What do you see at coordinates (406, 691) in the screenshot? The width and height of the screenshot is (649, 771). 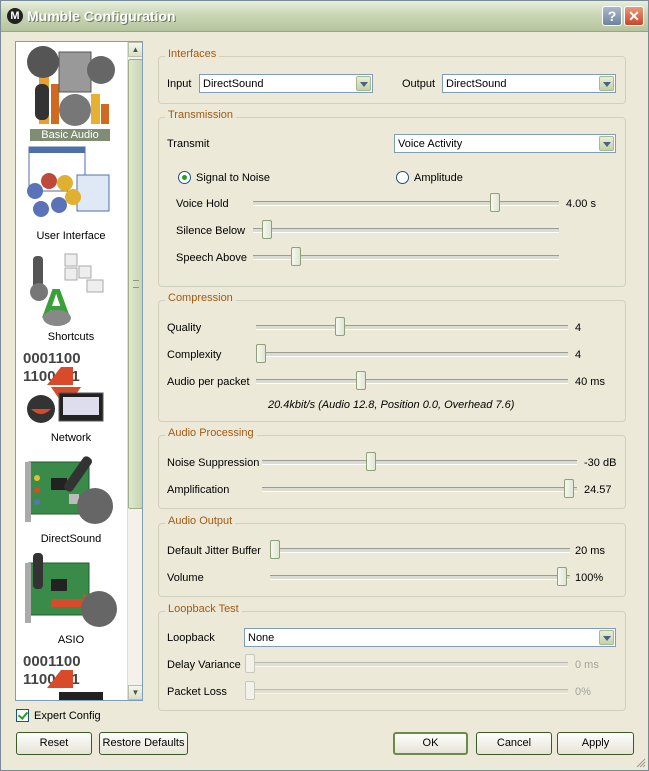 I see `packet-loss-track` at bounding box center [406, 691].